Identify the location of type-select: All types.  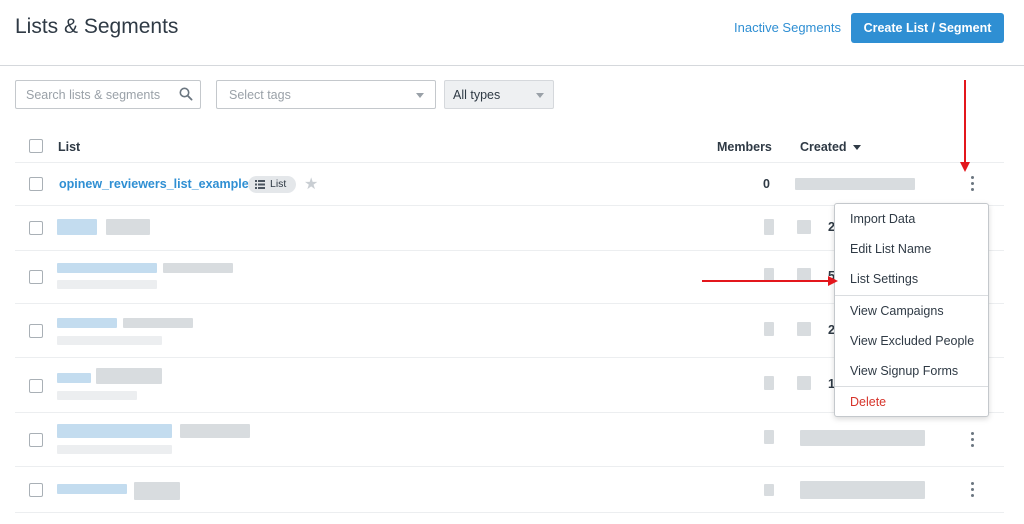
(499, 94).